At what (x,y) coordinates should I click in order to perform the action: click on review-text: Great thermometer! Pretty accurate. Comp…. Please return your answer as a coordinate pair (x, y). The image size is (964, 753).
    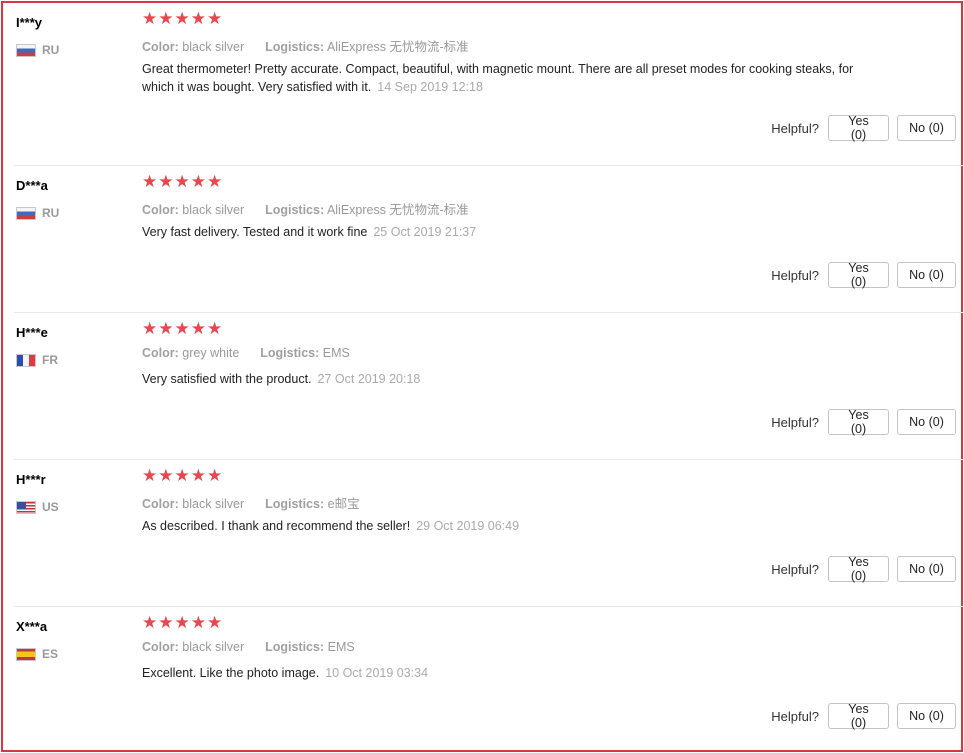
    Looking at the image, I should click on (498, 78).